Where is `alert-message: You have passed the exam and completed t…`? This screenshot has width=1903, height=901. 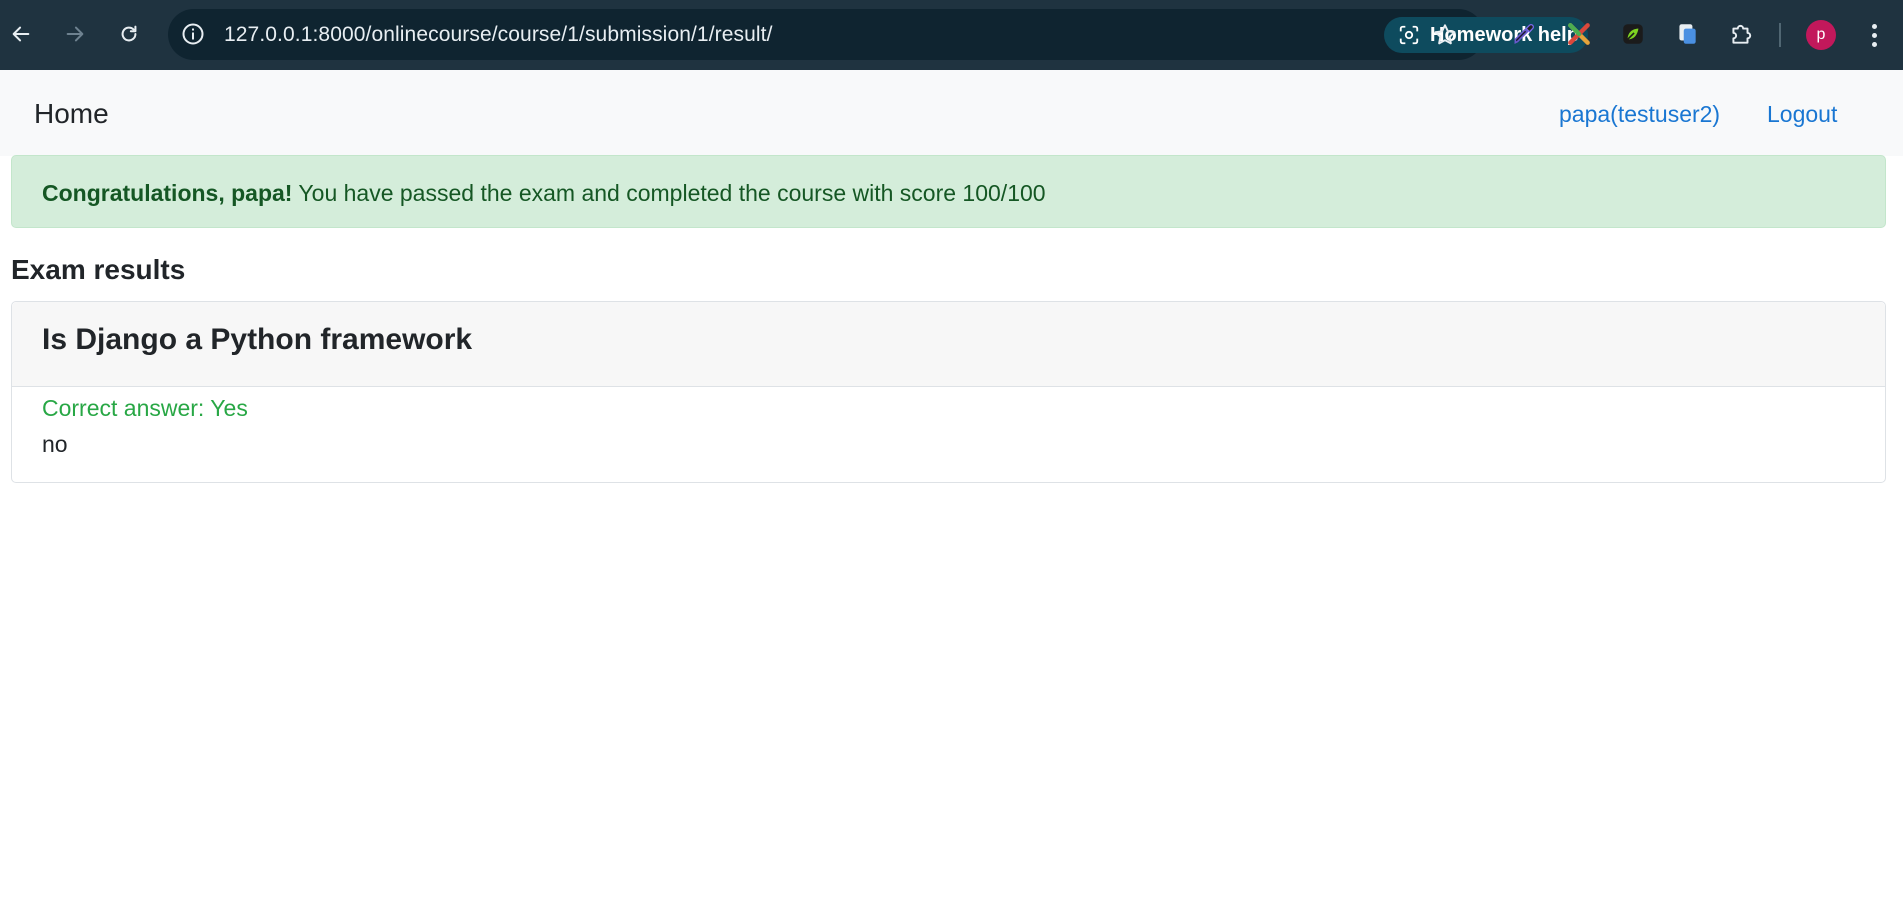 alert-message: You have passed the exam and completed t… is located at coordinates (669, 193).